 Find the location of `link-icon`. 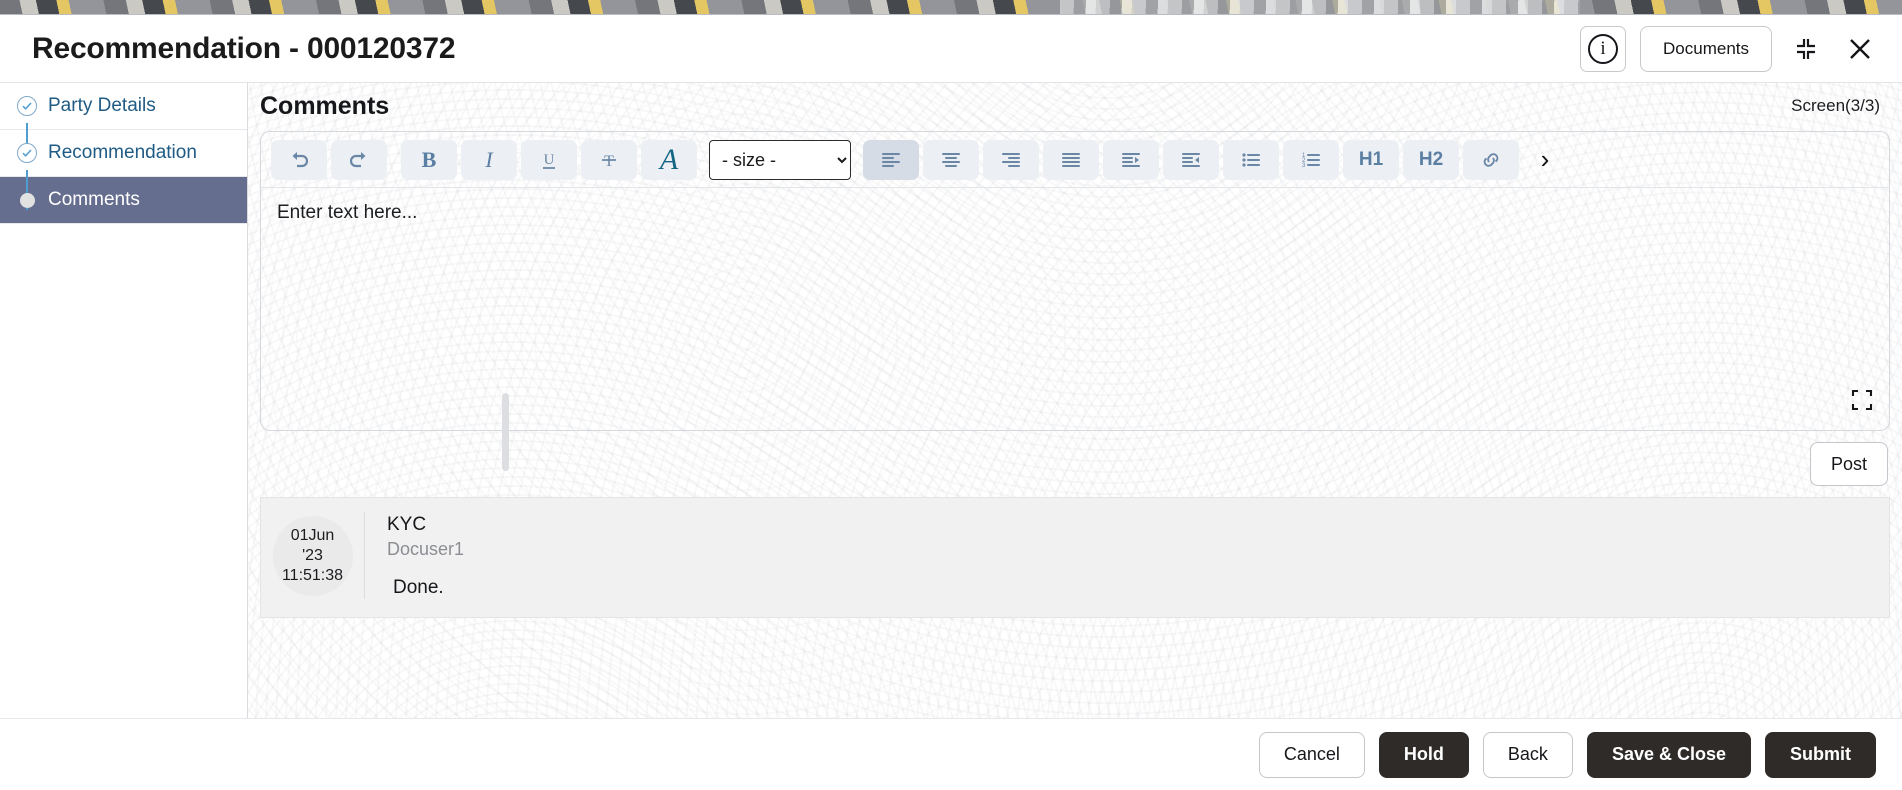

link-icon is located at coordinates (1491, 159).